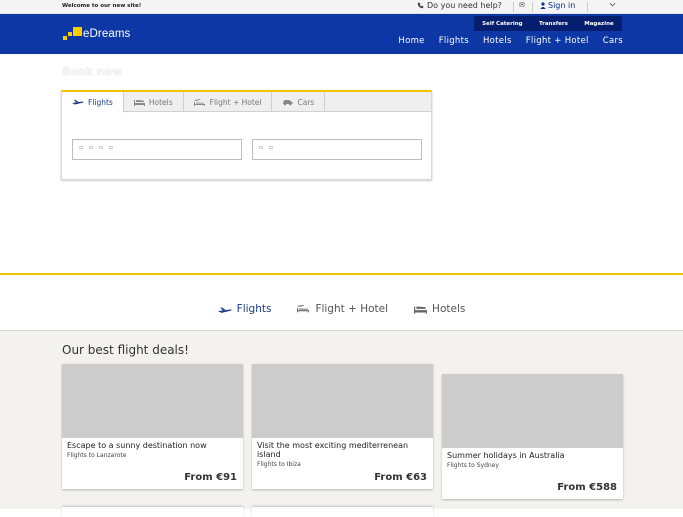  What do you see at coordinates (352, 309) in the screenshot?
I see `product-tab-label: Flight + Hotel` at bounding box center [352, 309].